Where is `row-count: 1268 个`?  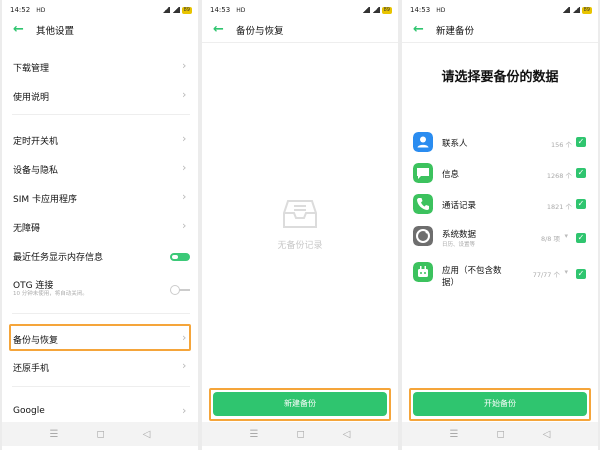 row-count: 1268 个 is located at coordinates (559, 176).